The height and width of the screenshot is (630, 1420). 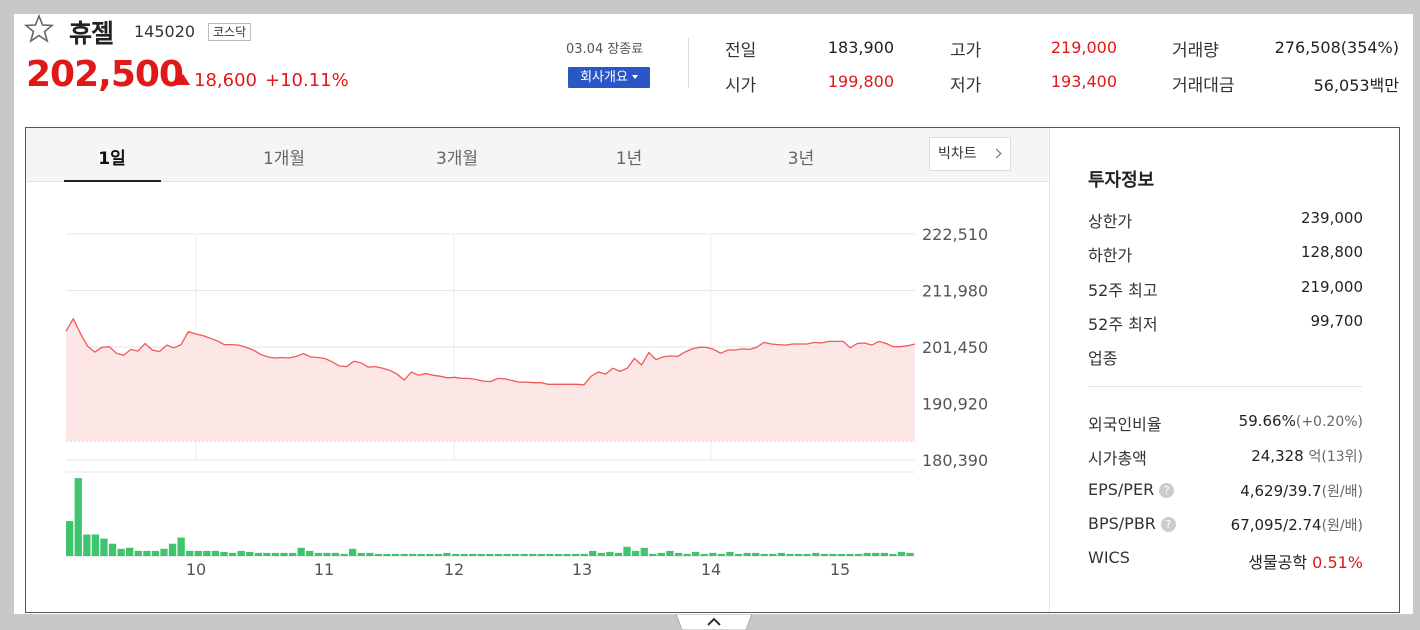 What do you see at coordinates (165, 31) in the screenshot?
I see `stock-code: 145020` at bounding box center [165, 31].